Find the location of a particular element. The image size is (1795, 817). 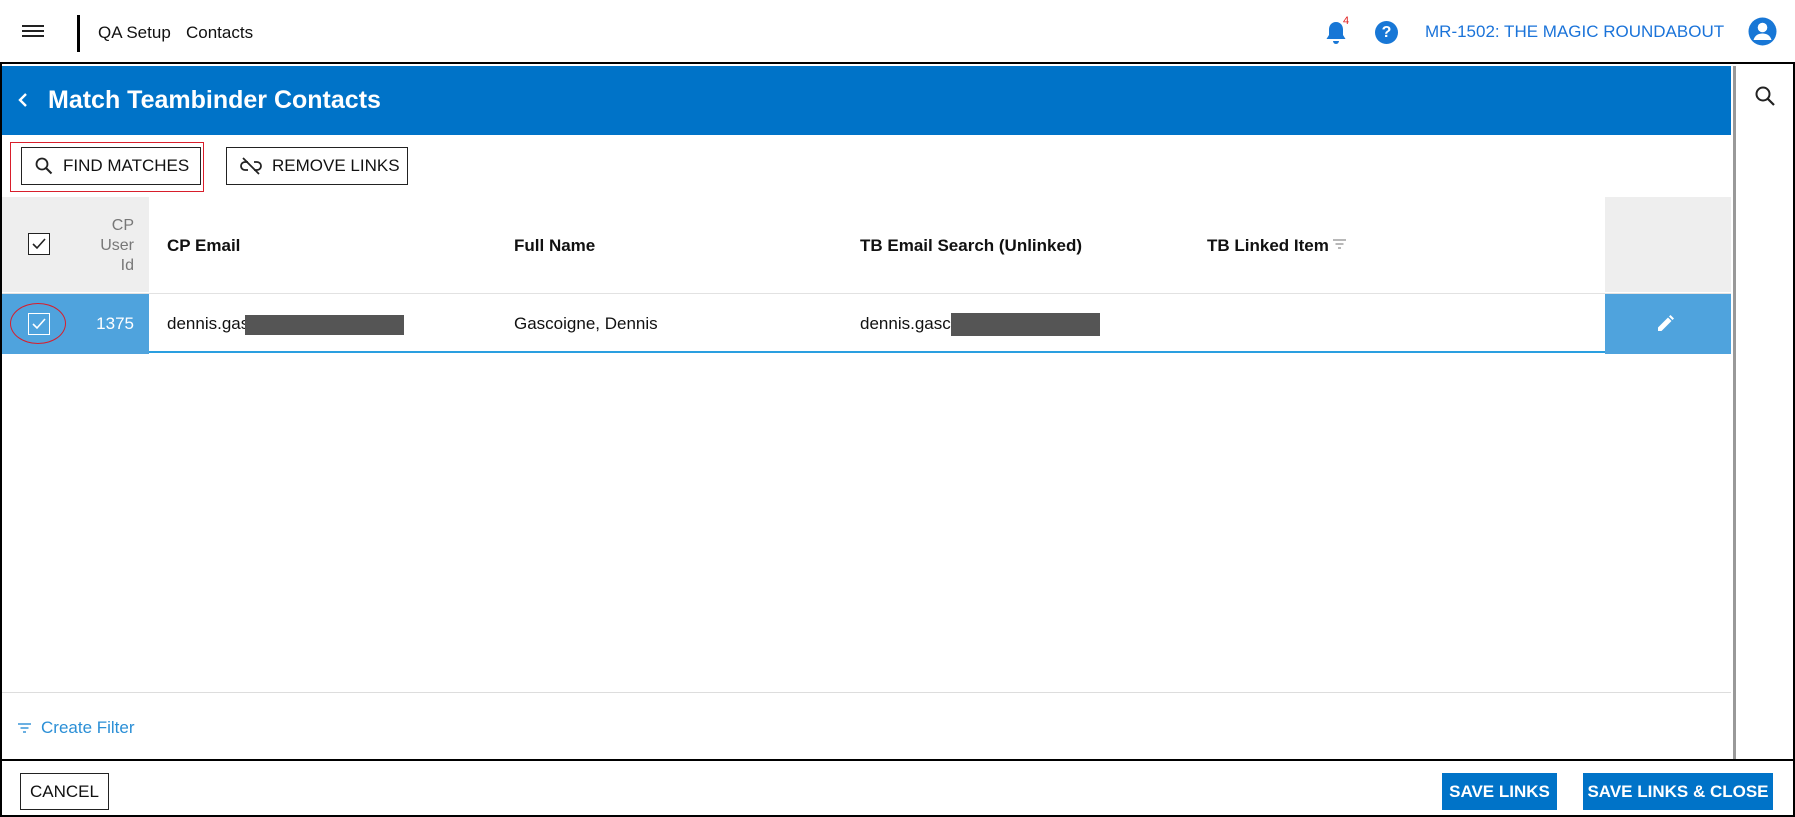

notification-badge: 4 is located at coordinates (1346, 21).